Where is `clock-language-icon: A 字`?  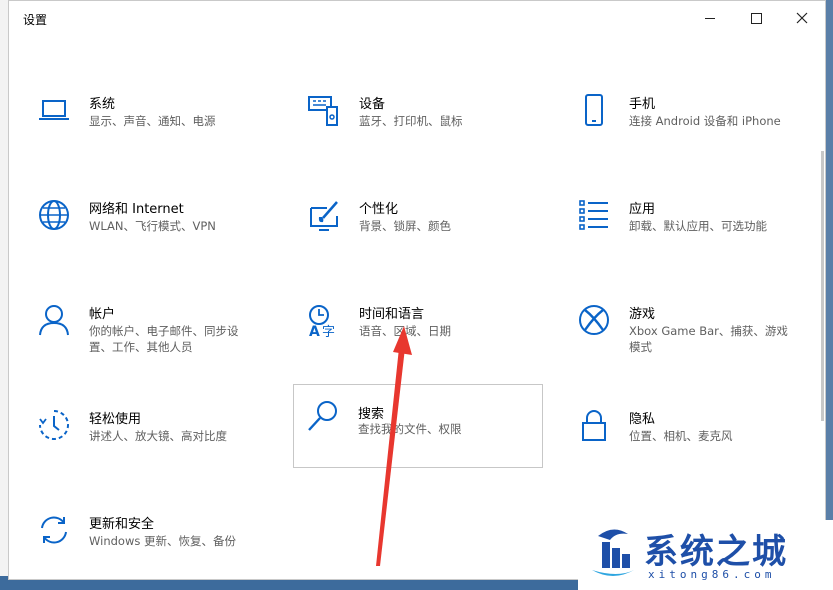
clock-language-icon: A 字 is located at coordinates (322, 321).